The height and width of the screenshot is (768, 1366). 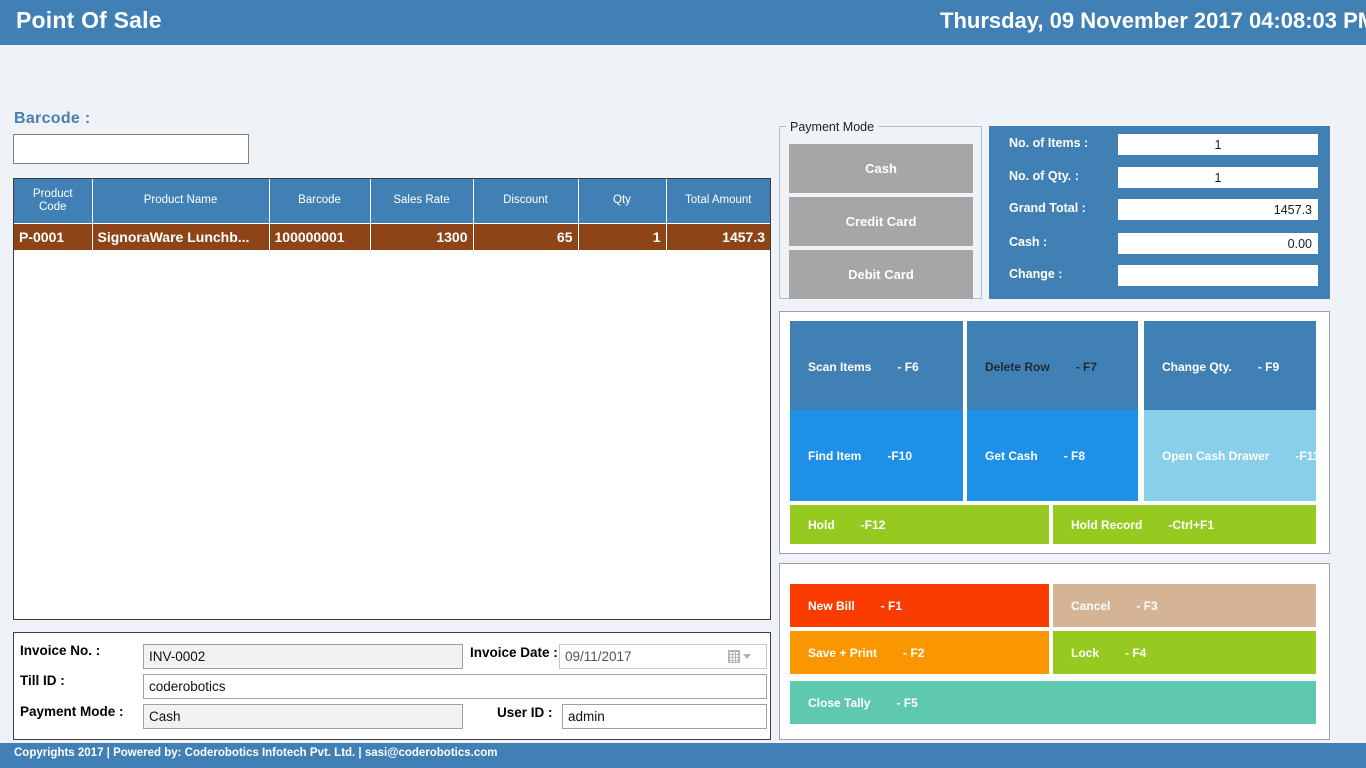 I want to click on payment-mode-label: Payment Mode :, so click(x=72, y=711).